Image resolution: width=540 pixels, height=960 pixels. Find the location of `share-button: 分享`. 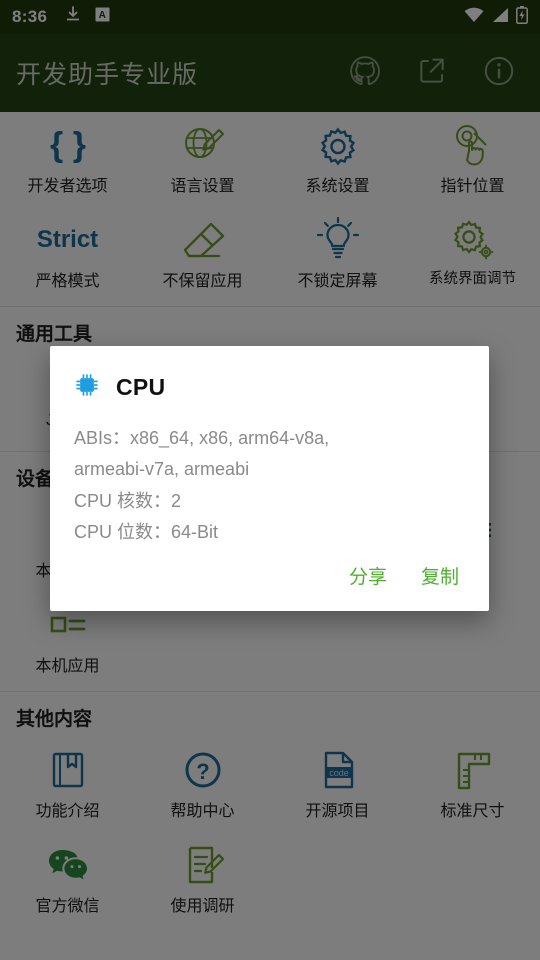

share-button: 分享 is located at coordinates (368, 575).